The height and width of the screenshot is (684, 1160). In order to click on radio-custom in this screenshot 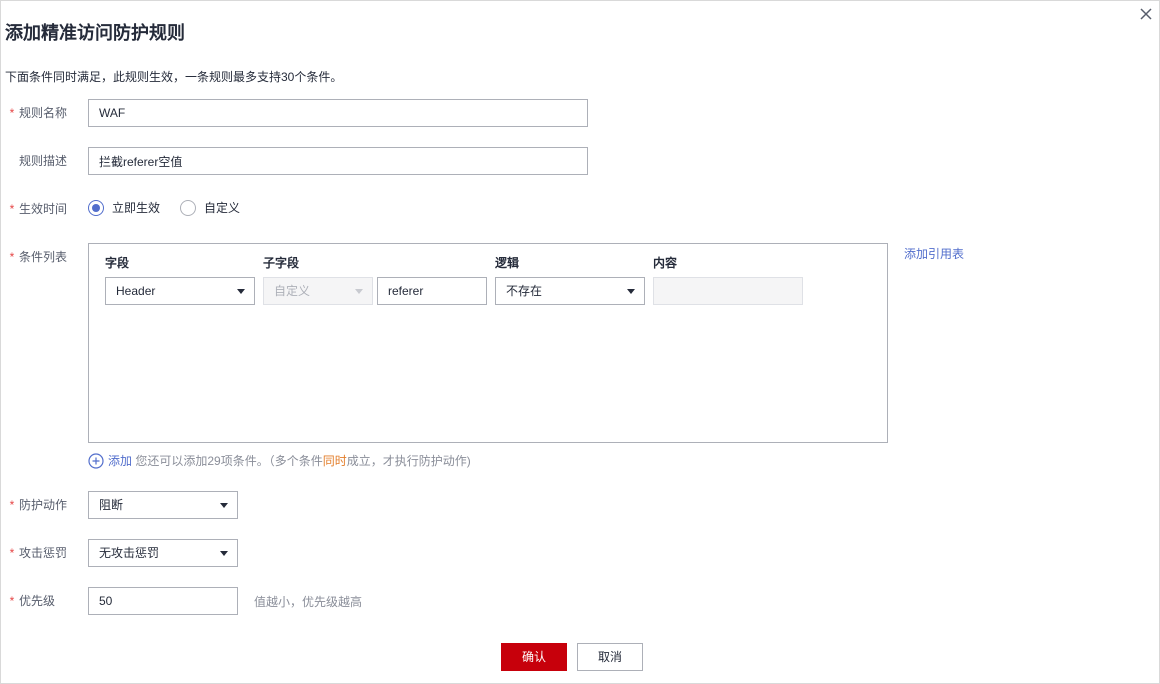, I will do `click(188, 208)`.